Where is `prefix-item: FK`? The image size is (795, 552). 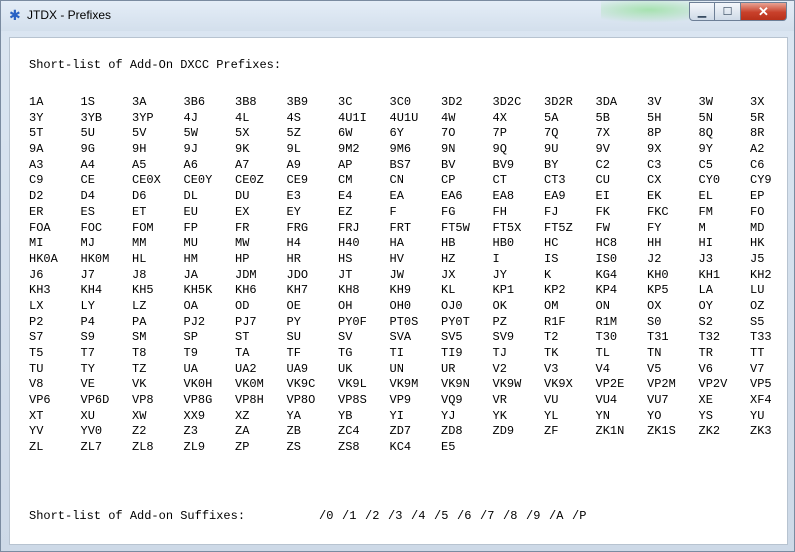 prefix-item: FK is located at coordinates (602, 211).